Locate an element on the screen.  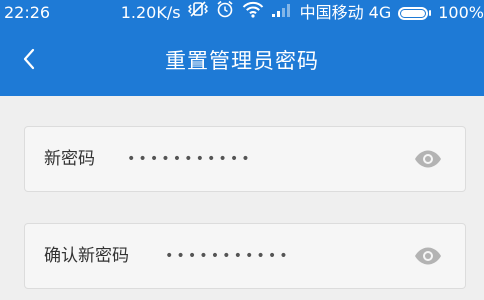
battery-icon is located at coordinates (415, 13).